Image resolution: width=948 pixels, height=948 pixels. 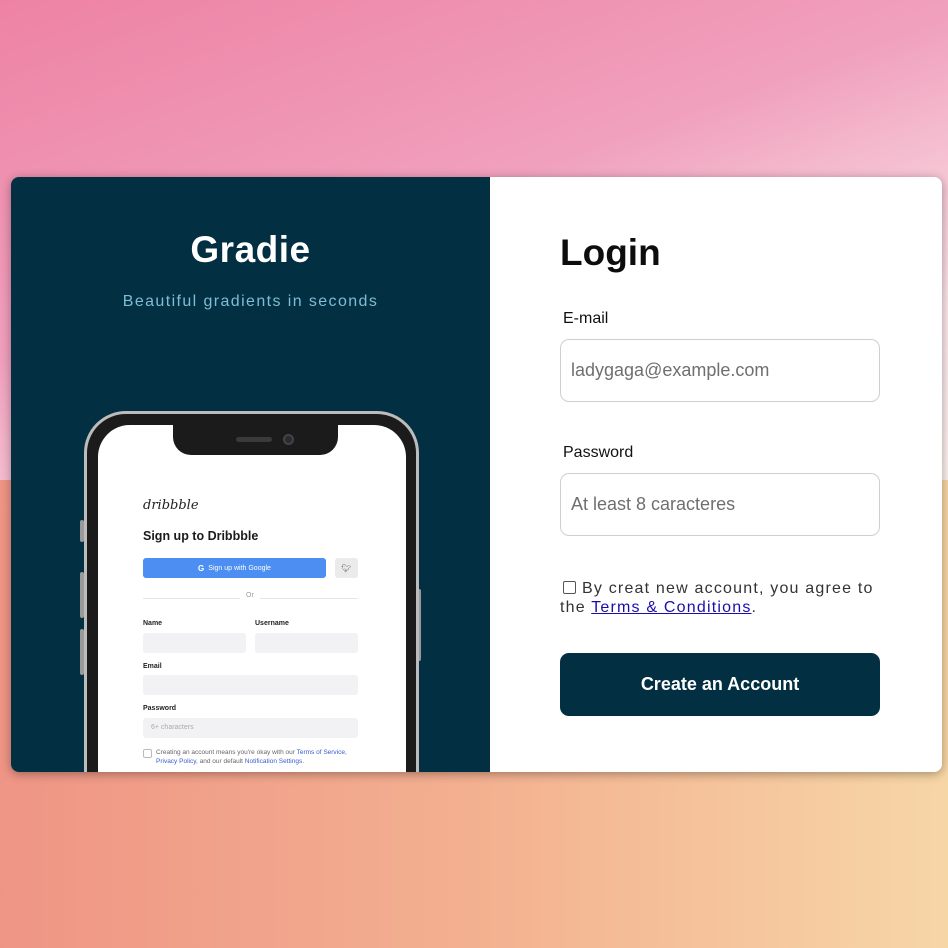 I want to click on mockup-google-label: Sign up with Google, so click(x=239, y=568).